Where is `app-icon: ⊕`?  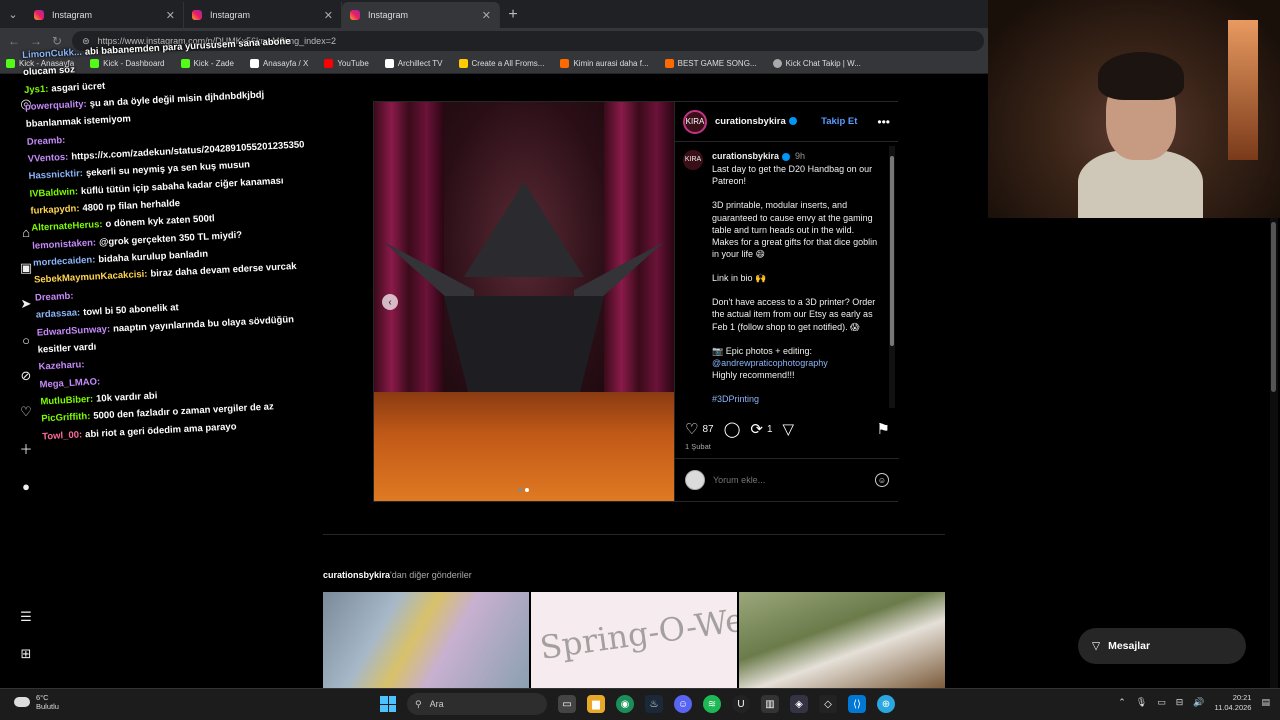
app-icon: ⊕ is located at coordinates (886, 704).